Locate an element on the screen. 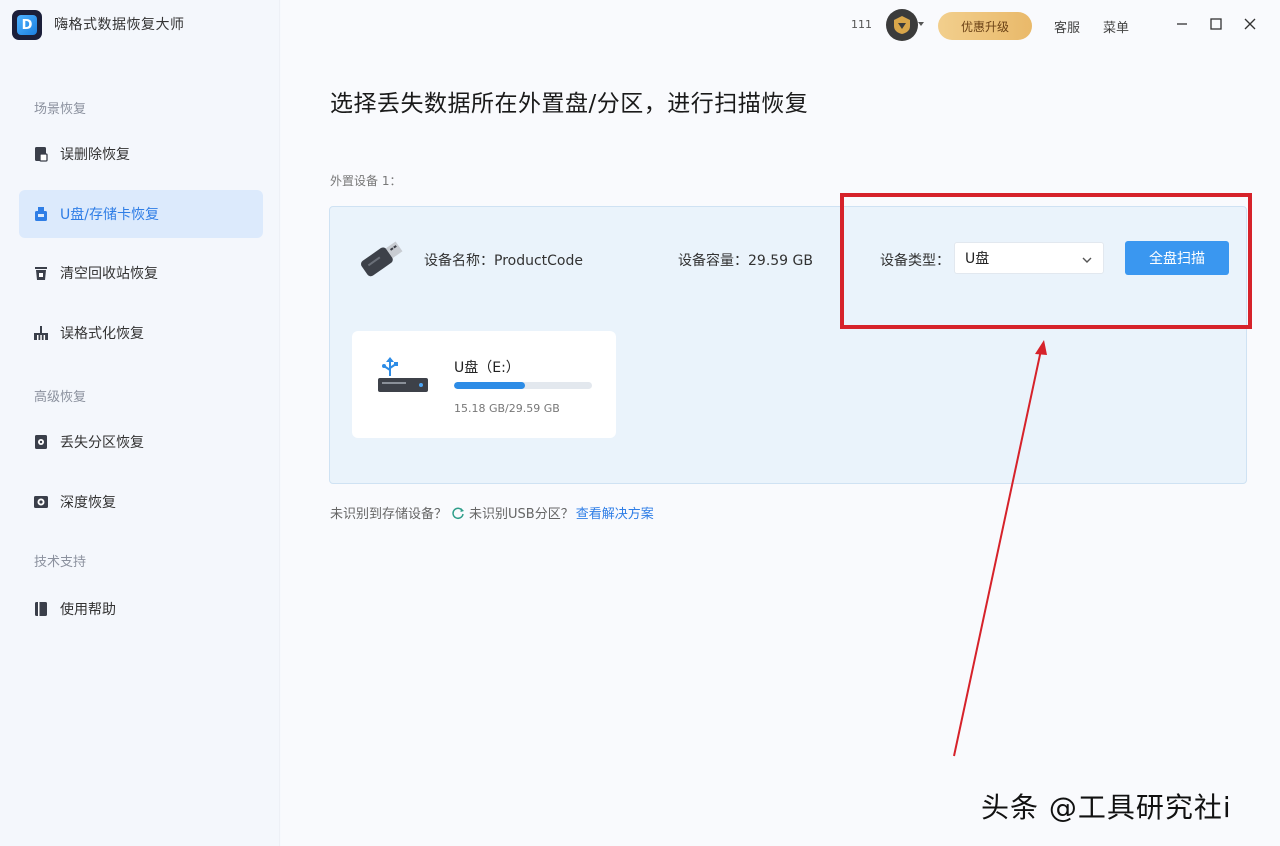 The height and width of the screenshot is (846, 1280). page-title: 选择丢失数据所在外置盘/分区，进行扫描恢复 is located at coordinates (569, 104).